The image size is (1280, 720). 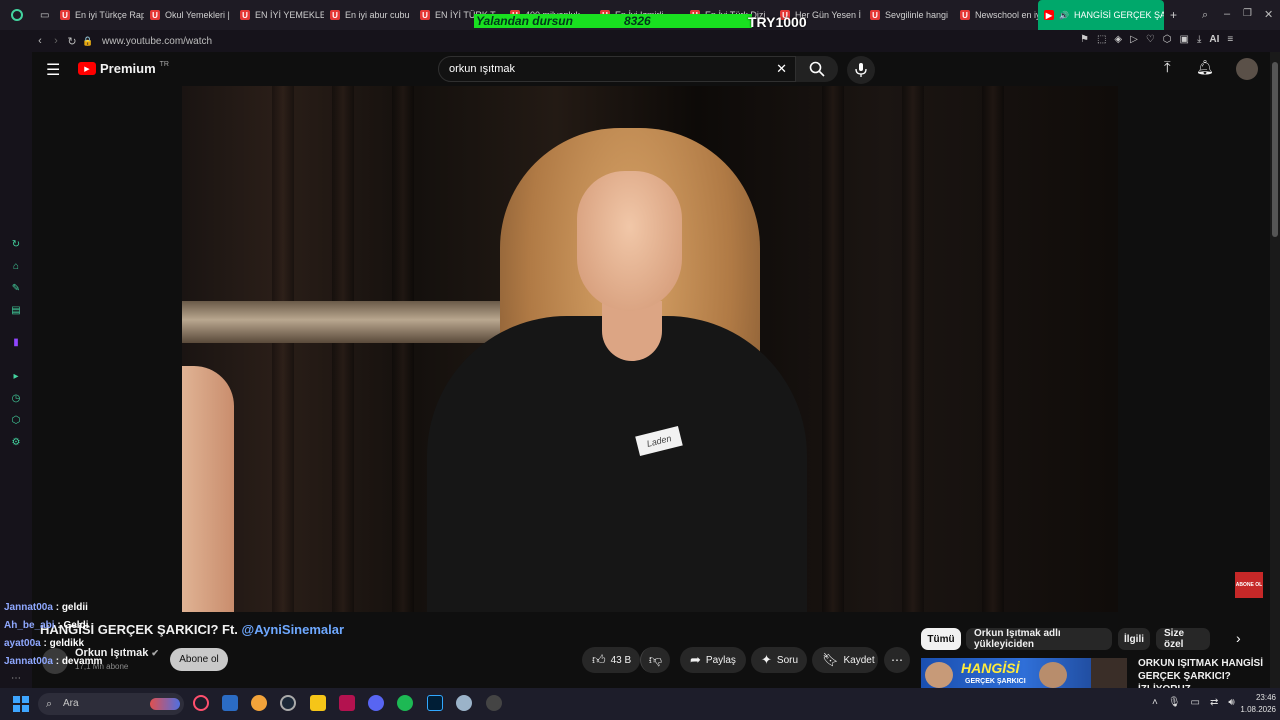 What do you see at coordinates (44, 15) in the screenshot?
I see `tab-menu-icon: ▭` at bounding box center [44, 15].